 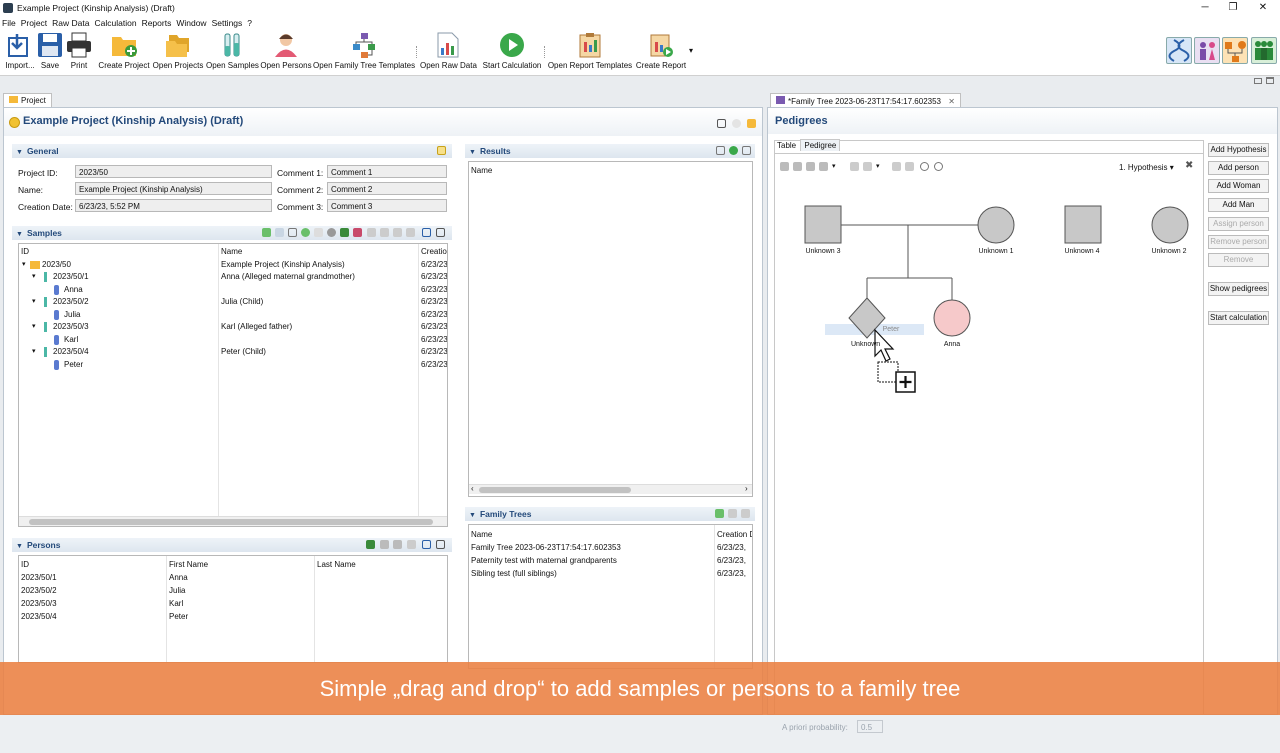 I want to click on distribute-icon, so click(x=909, y=166).